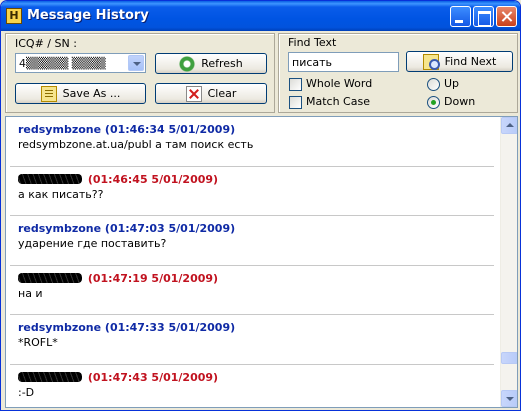  Describe the element at coordinates (61, 194) in the screenshot. I see `message-text: а как писать??` at that location.